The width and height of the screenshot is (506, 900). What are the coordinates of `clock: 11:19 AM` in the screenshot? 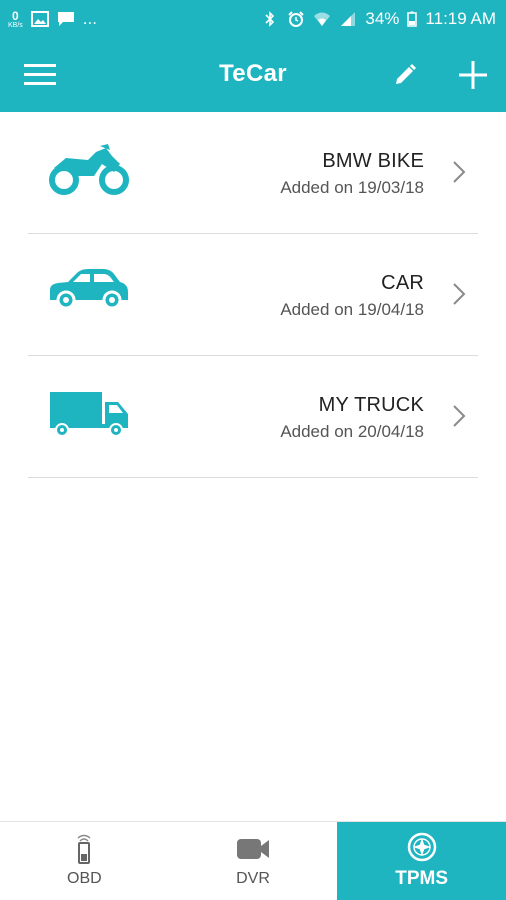 It's located at (460, 18).